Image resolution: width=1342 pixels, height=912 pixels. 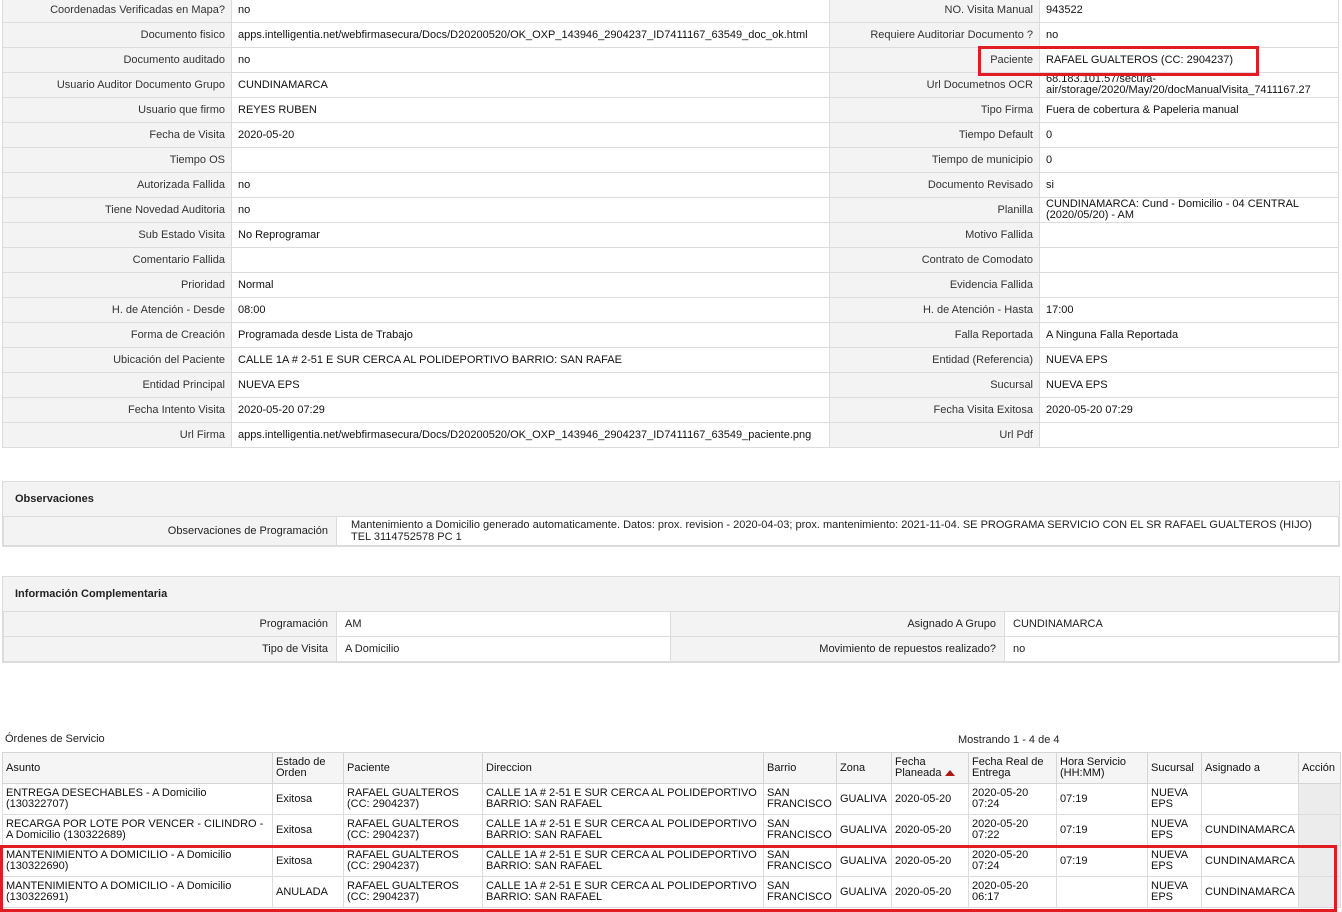 I want to click on orders-header-label: Acción, so click(x=1319, y=767).